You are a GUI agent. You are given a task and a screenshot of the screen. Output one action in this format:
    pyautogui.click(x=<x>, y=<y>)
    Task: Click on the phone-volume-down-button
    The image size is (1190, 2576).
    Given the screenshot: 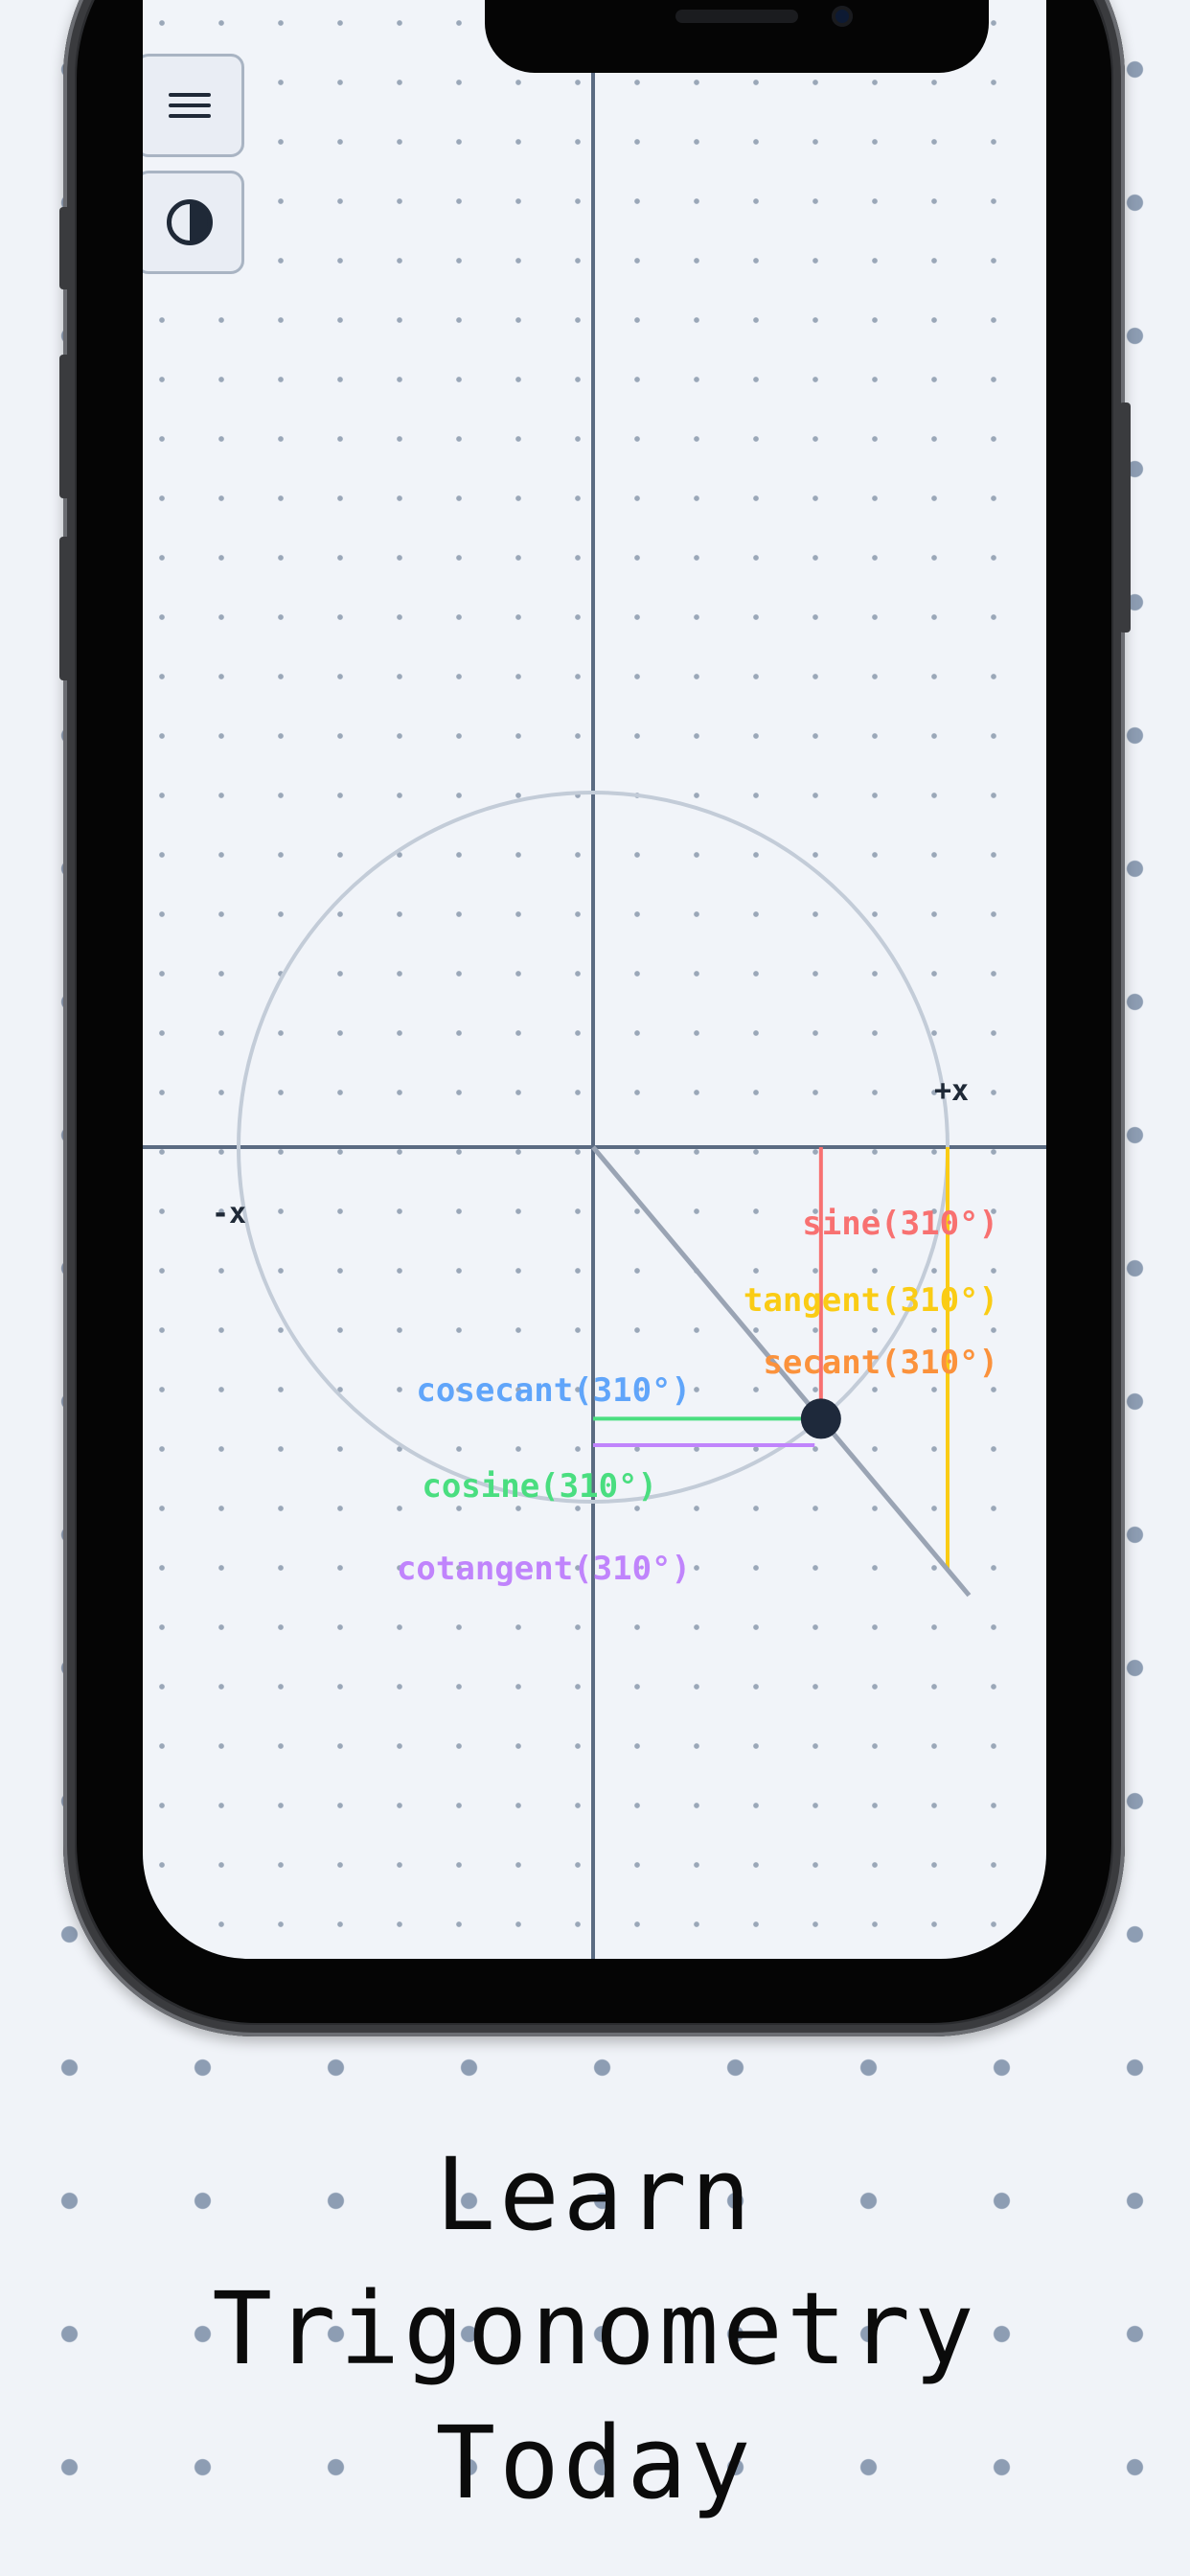 What is the action you would take?
    pyautogui.click(x=65, y=608)
    